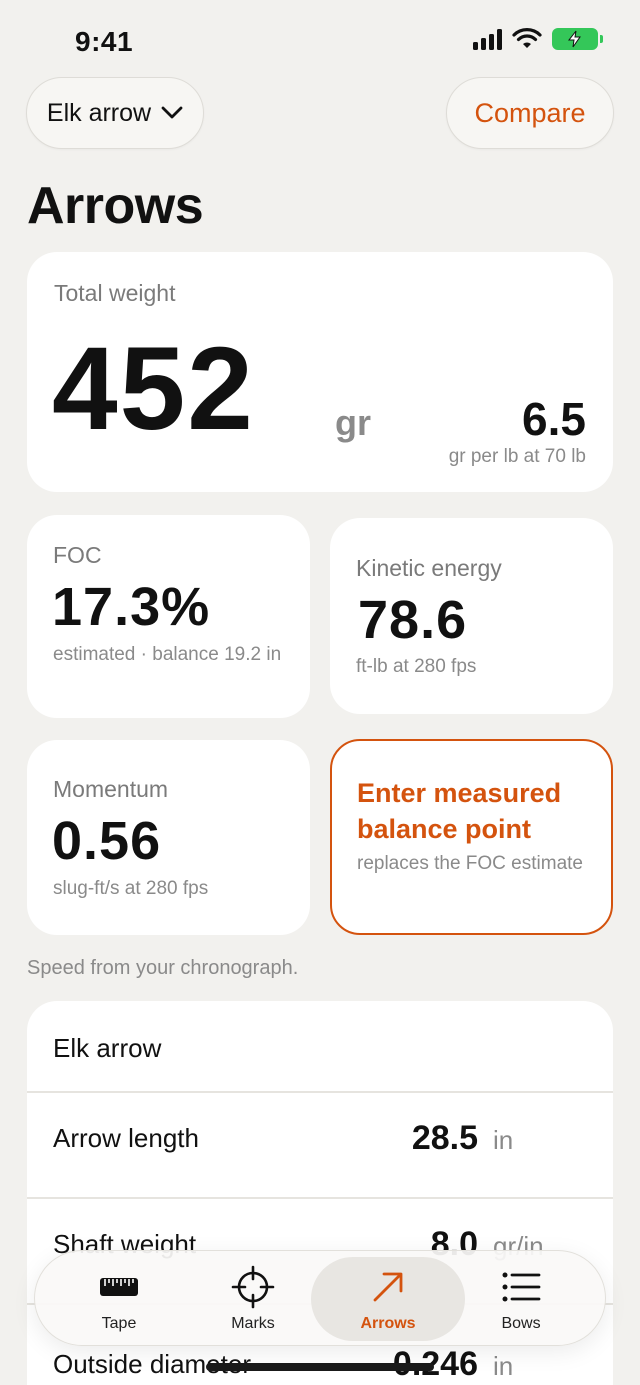  I want to click on spec-value: 28.5, so click(444, 1138).